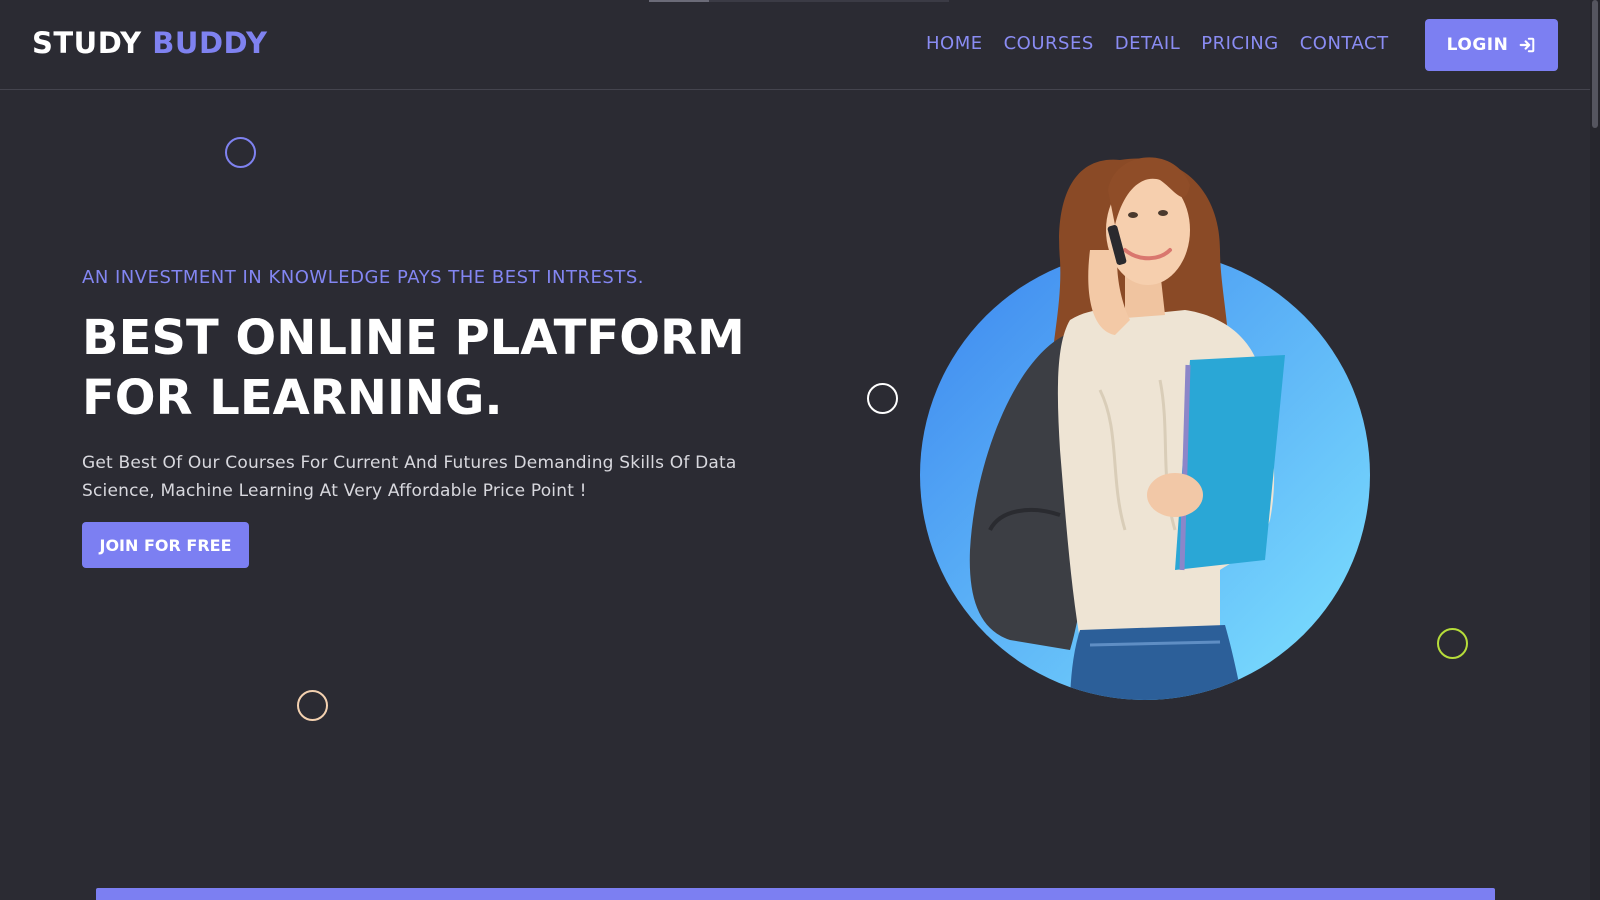 This screenshot has width=1600, height=900. I want to click on join-for-free-button: JOIN FOR FREE, so click(165, 545).